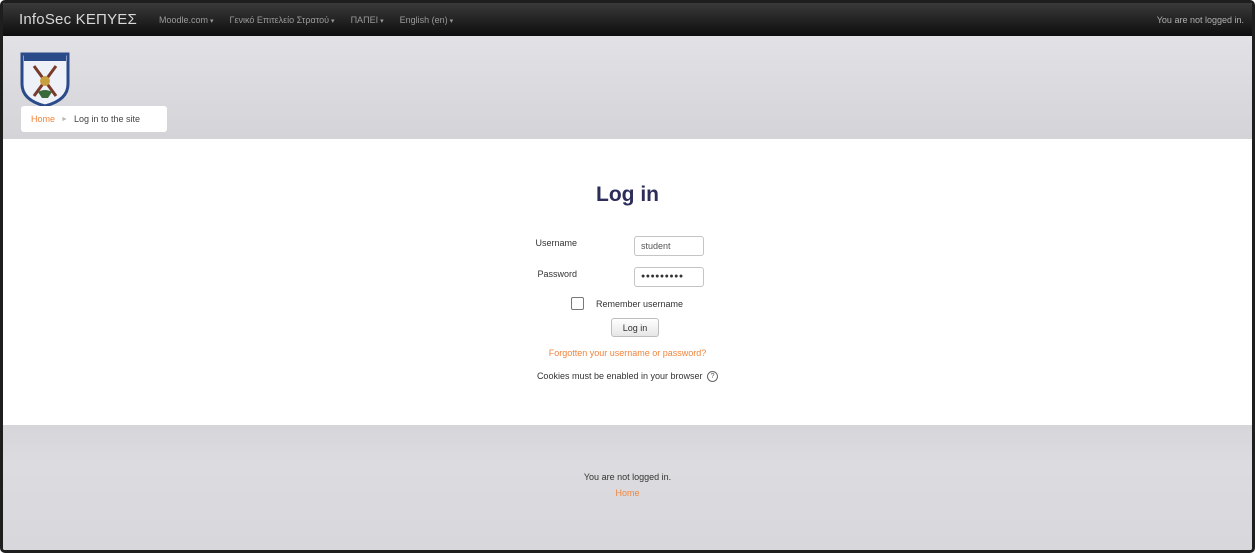  What do you see at coordinates (669, 246) in the screenshot?
I see `username-field` at bounding box center [669, 246].